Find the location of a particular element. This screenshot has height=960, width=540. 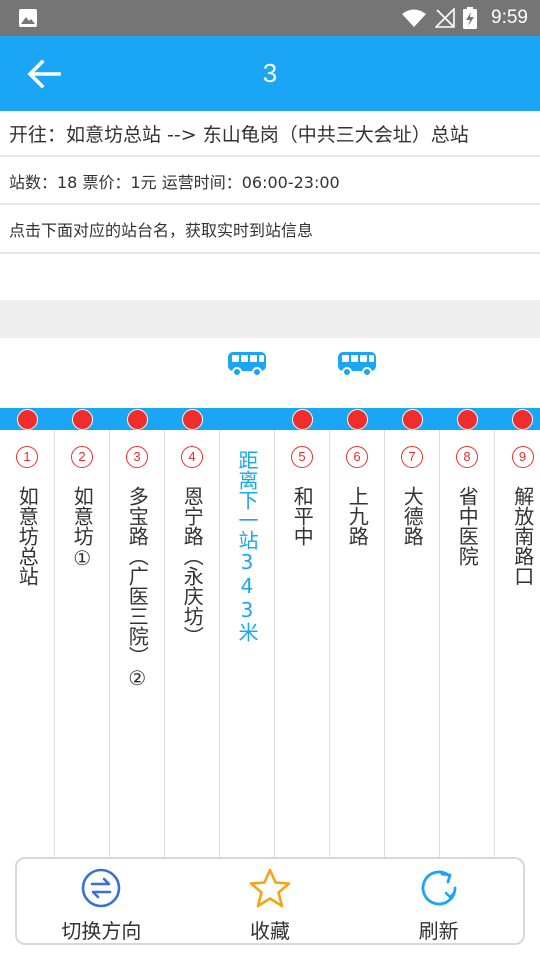

stop-number: 5 is located at coordinates (302, 457).